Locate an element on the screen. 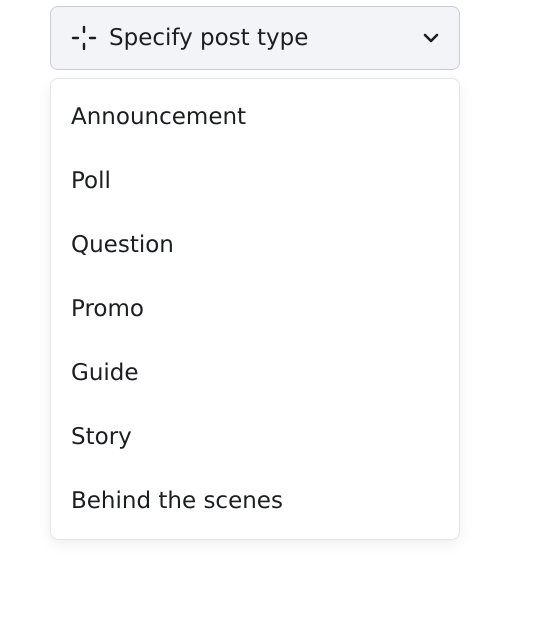 The height and width of the screenshot is (618, 558). menu-item: Story is located at coordinates (255, 437).